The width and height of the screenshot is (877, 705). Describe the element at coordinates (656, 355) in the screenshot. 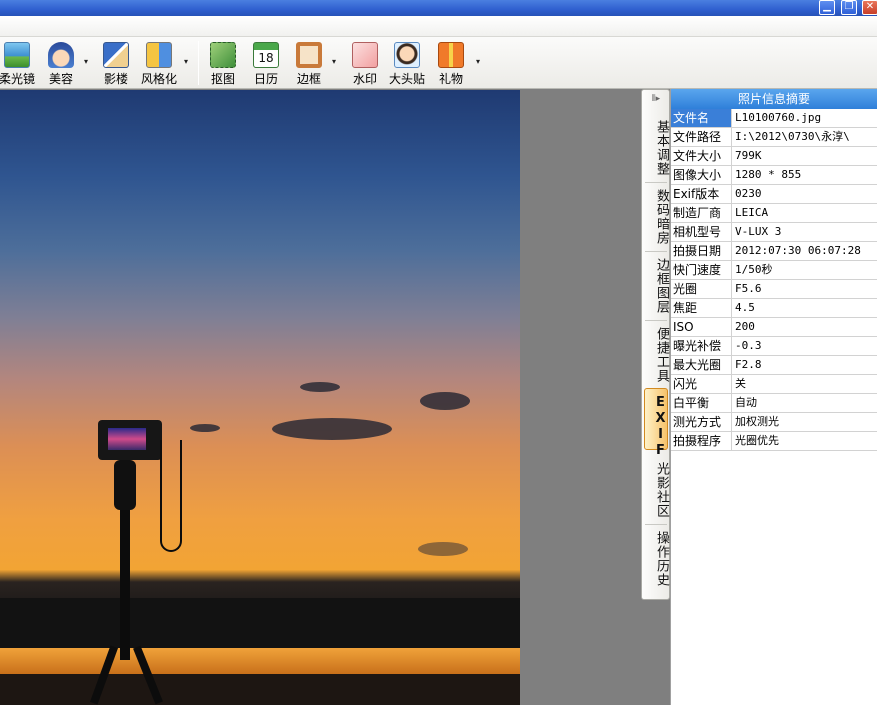

I see `tab-quick-tools: 便捷工具` at that location.